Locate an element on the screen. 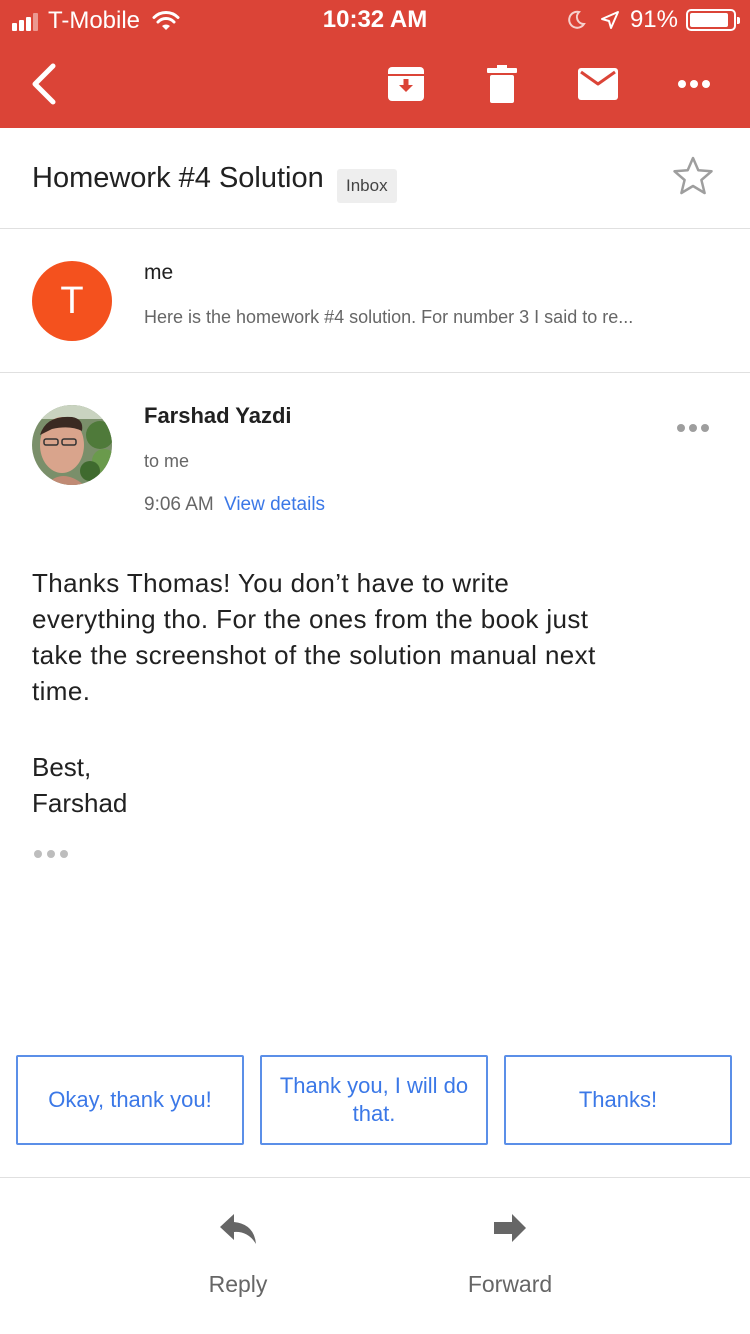  reply-icon is located at coordinates (238, 1229).